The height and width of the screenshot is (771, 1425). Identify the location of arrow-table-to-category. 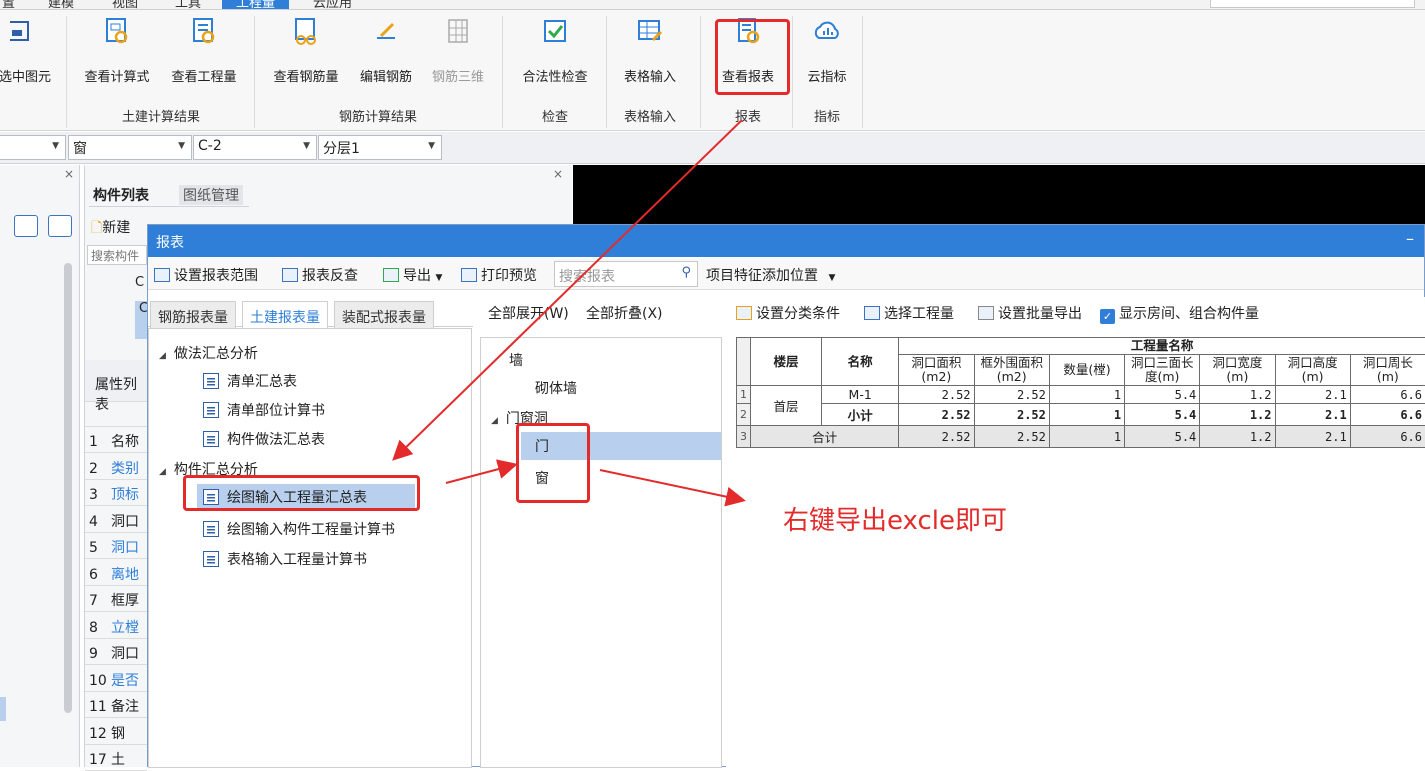
(480, 474).